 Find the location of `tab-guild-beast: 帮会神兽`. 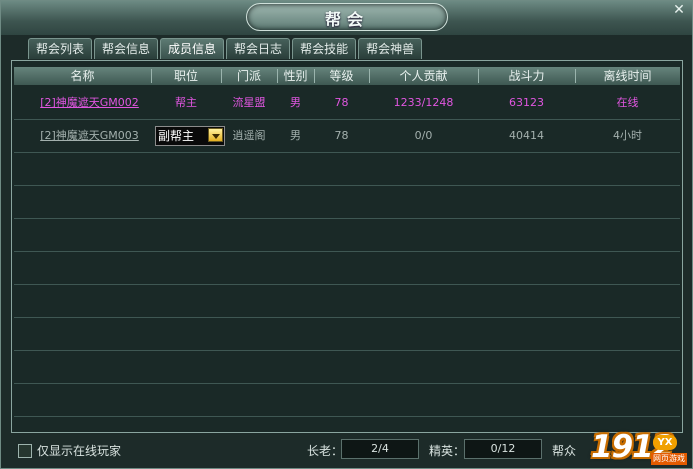

tab-guild-beast: 帮会神兽 is located at coordinates (390, 48).